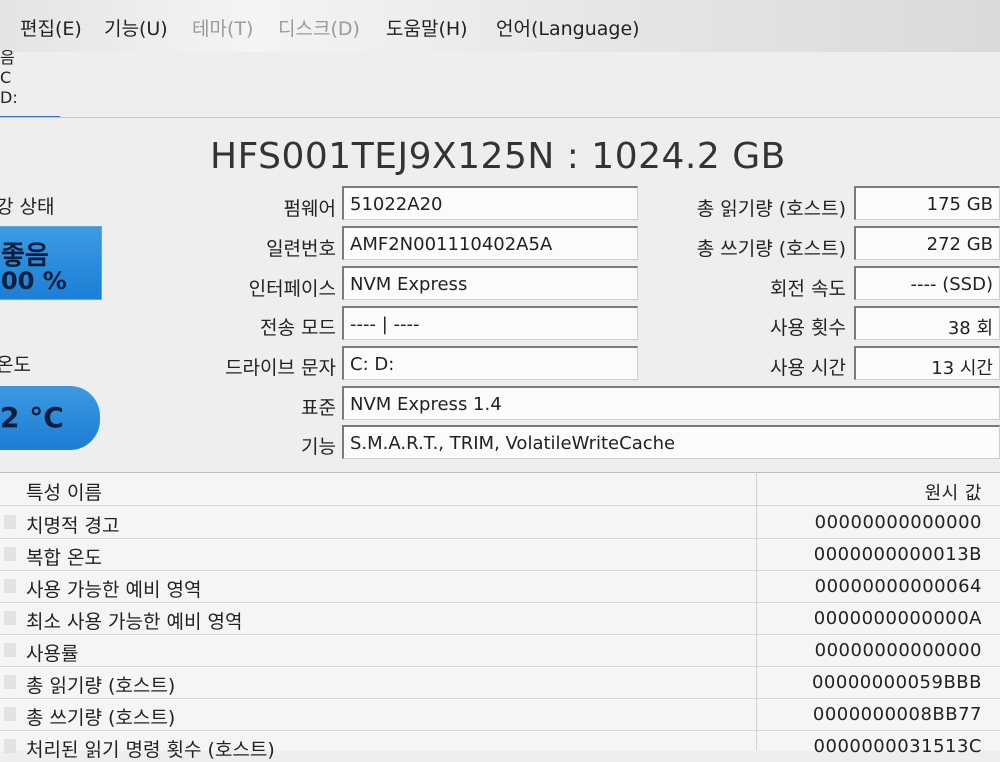 The height and width of the screenshot is (762, 1000). I want to click on drive-letter-field: C: D:, so click(490, 363).